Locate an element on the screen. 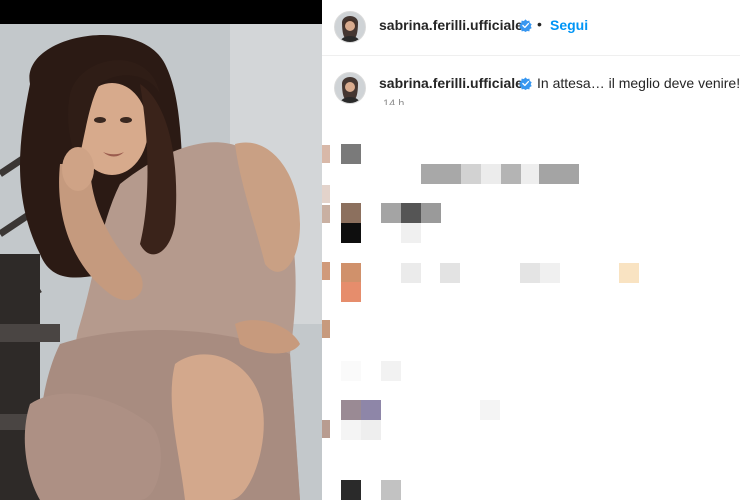 This screenshot has width=740, height=500. header-username: sabrina.ferilli.ufficiale is located at coordinates (451, 25).